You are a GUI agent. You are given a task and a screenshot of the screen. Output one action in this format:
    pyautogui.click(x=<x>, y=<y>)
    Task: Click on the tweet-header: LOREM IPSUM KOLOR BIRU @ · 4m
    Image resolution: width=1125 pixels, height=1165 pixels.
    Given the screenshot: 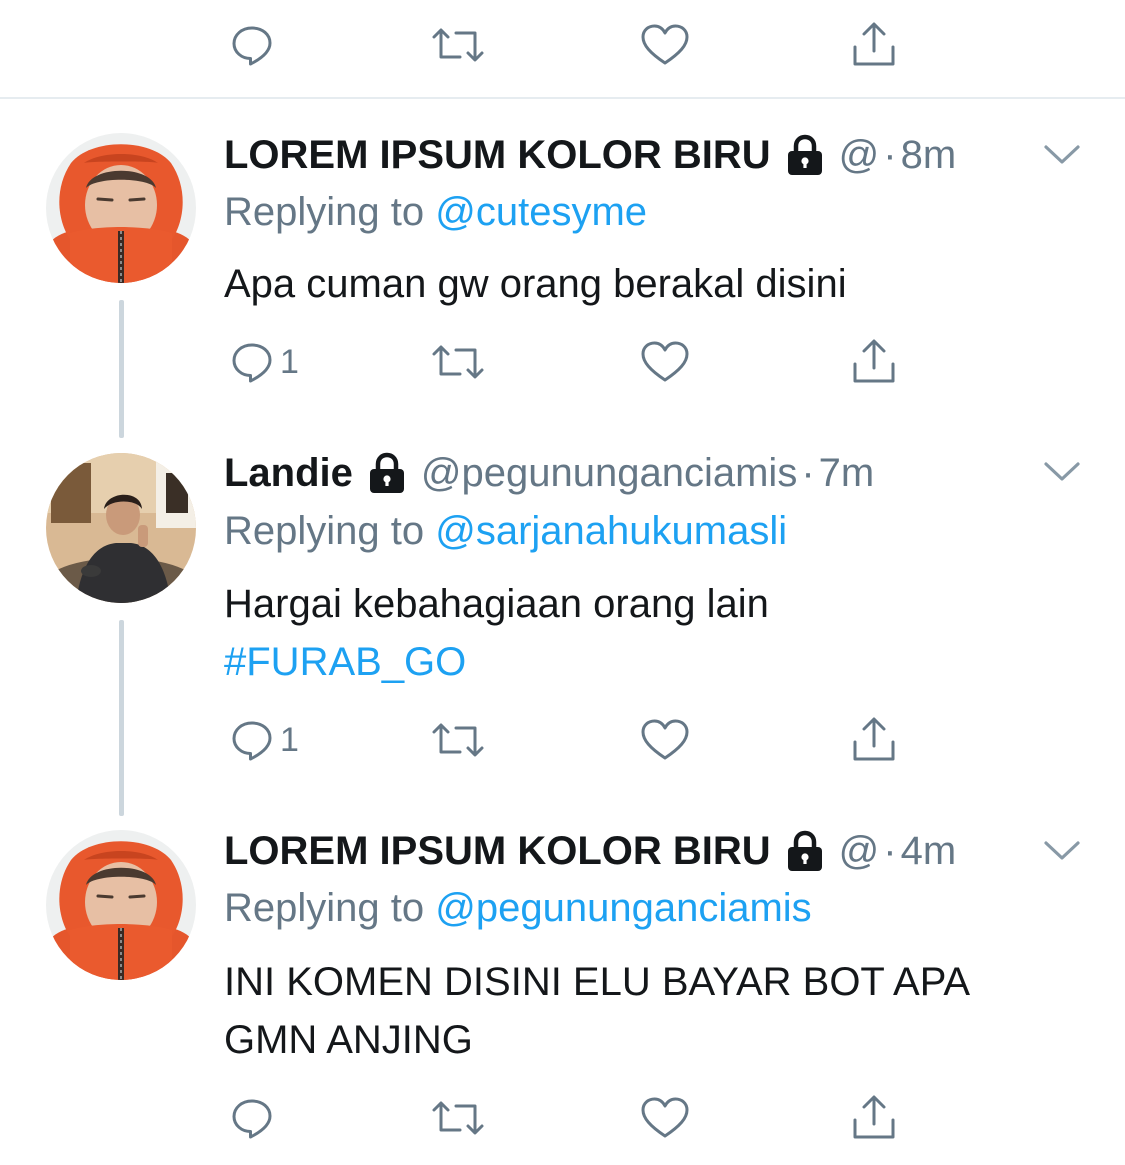 What is the action you would take?
    pyautogui.click(x=590, y=851)
    